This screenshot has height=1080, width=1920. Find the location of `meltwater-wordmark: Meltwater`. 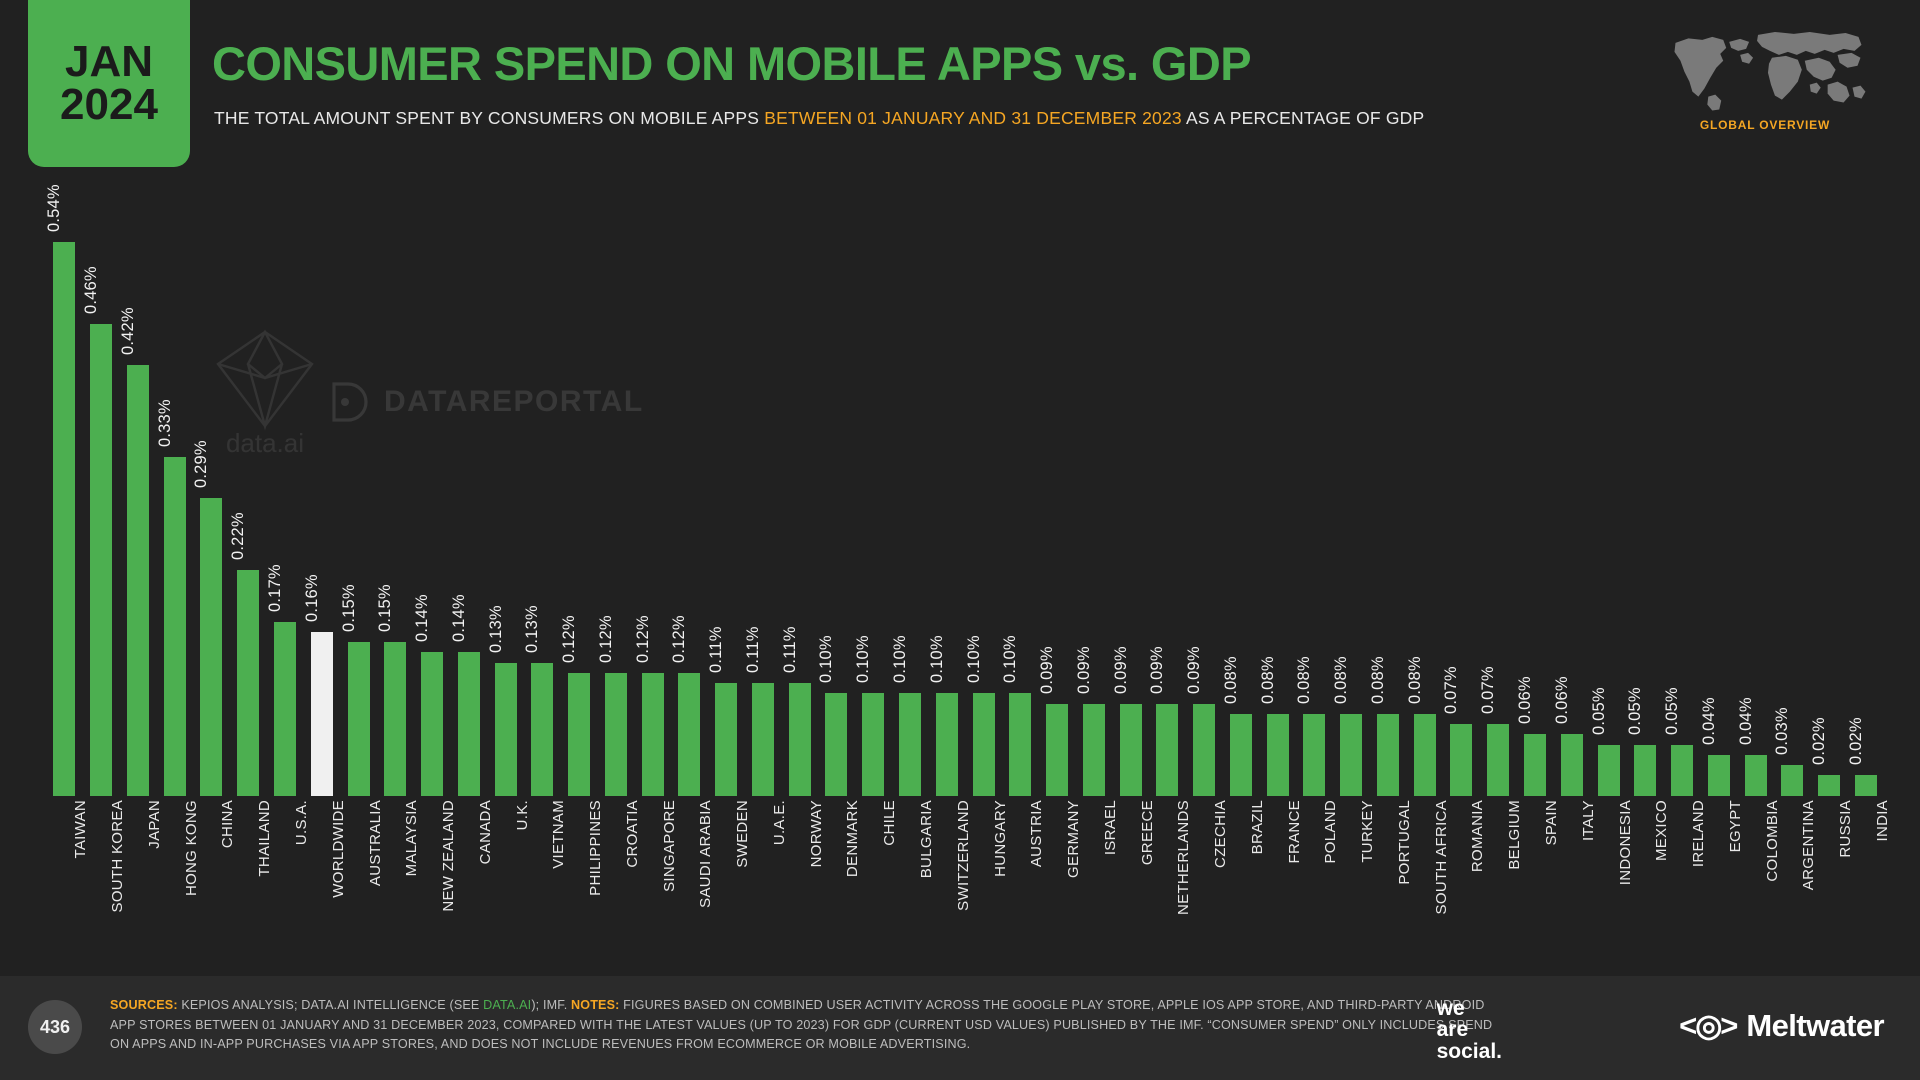

meltwater-wordmark: Meltwater is located at coordinates (1815, 1025).